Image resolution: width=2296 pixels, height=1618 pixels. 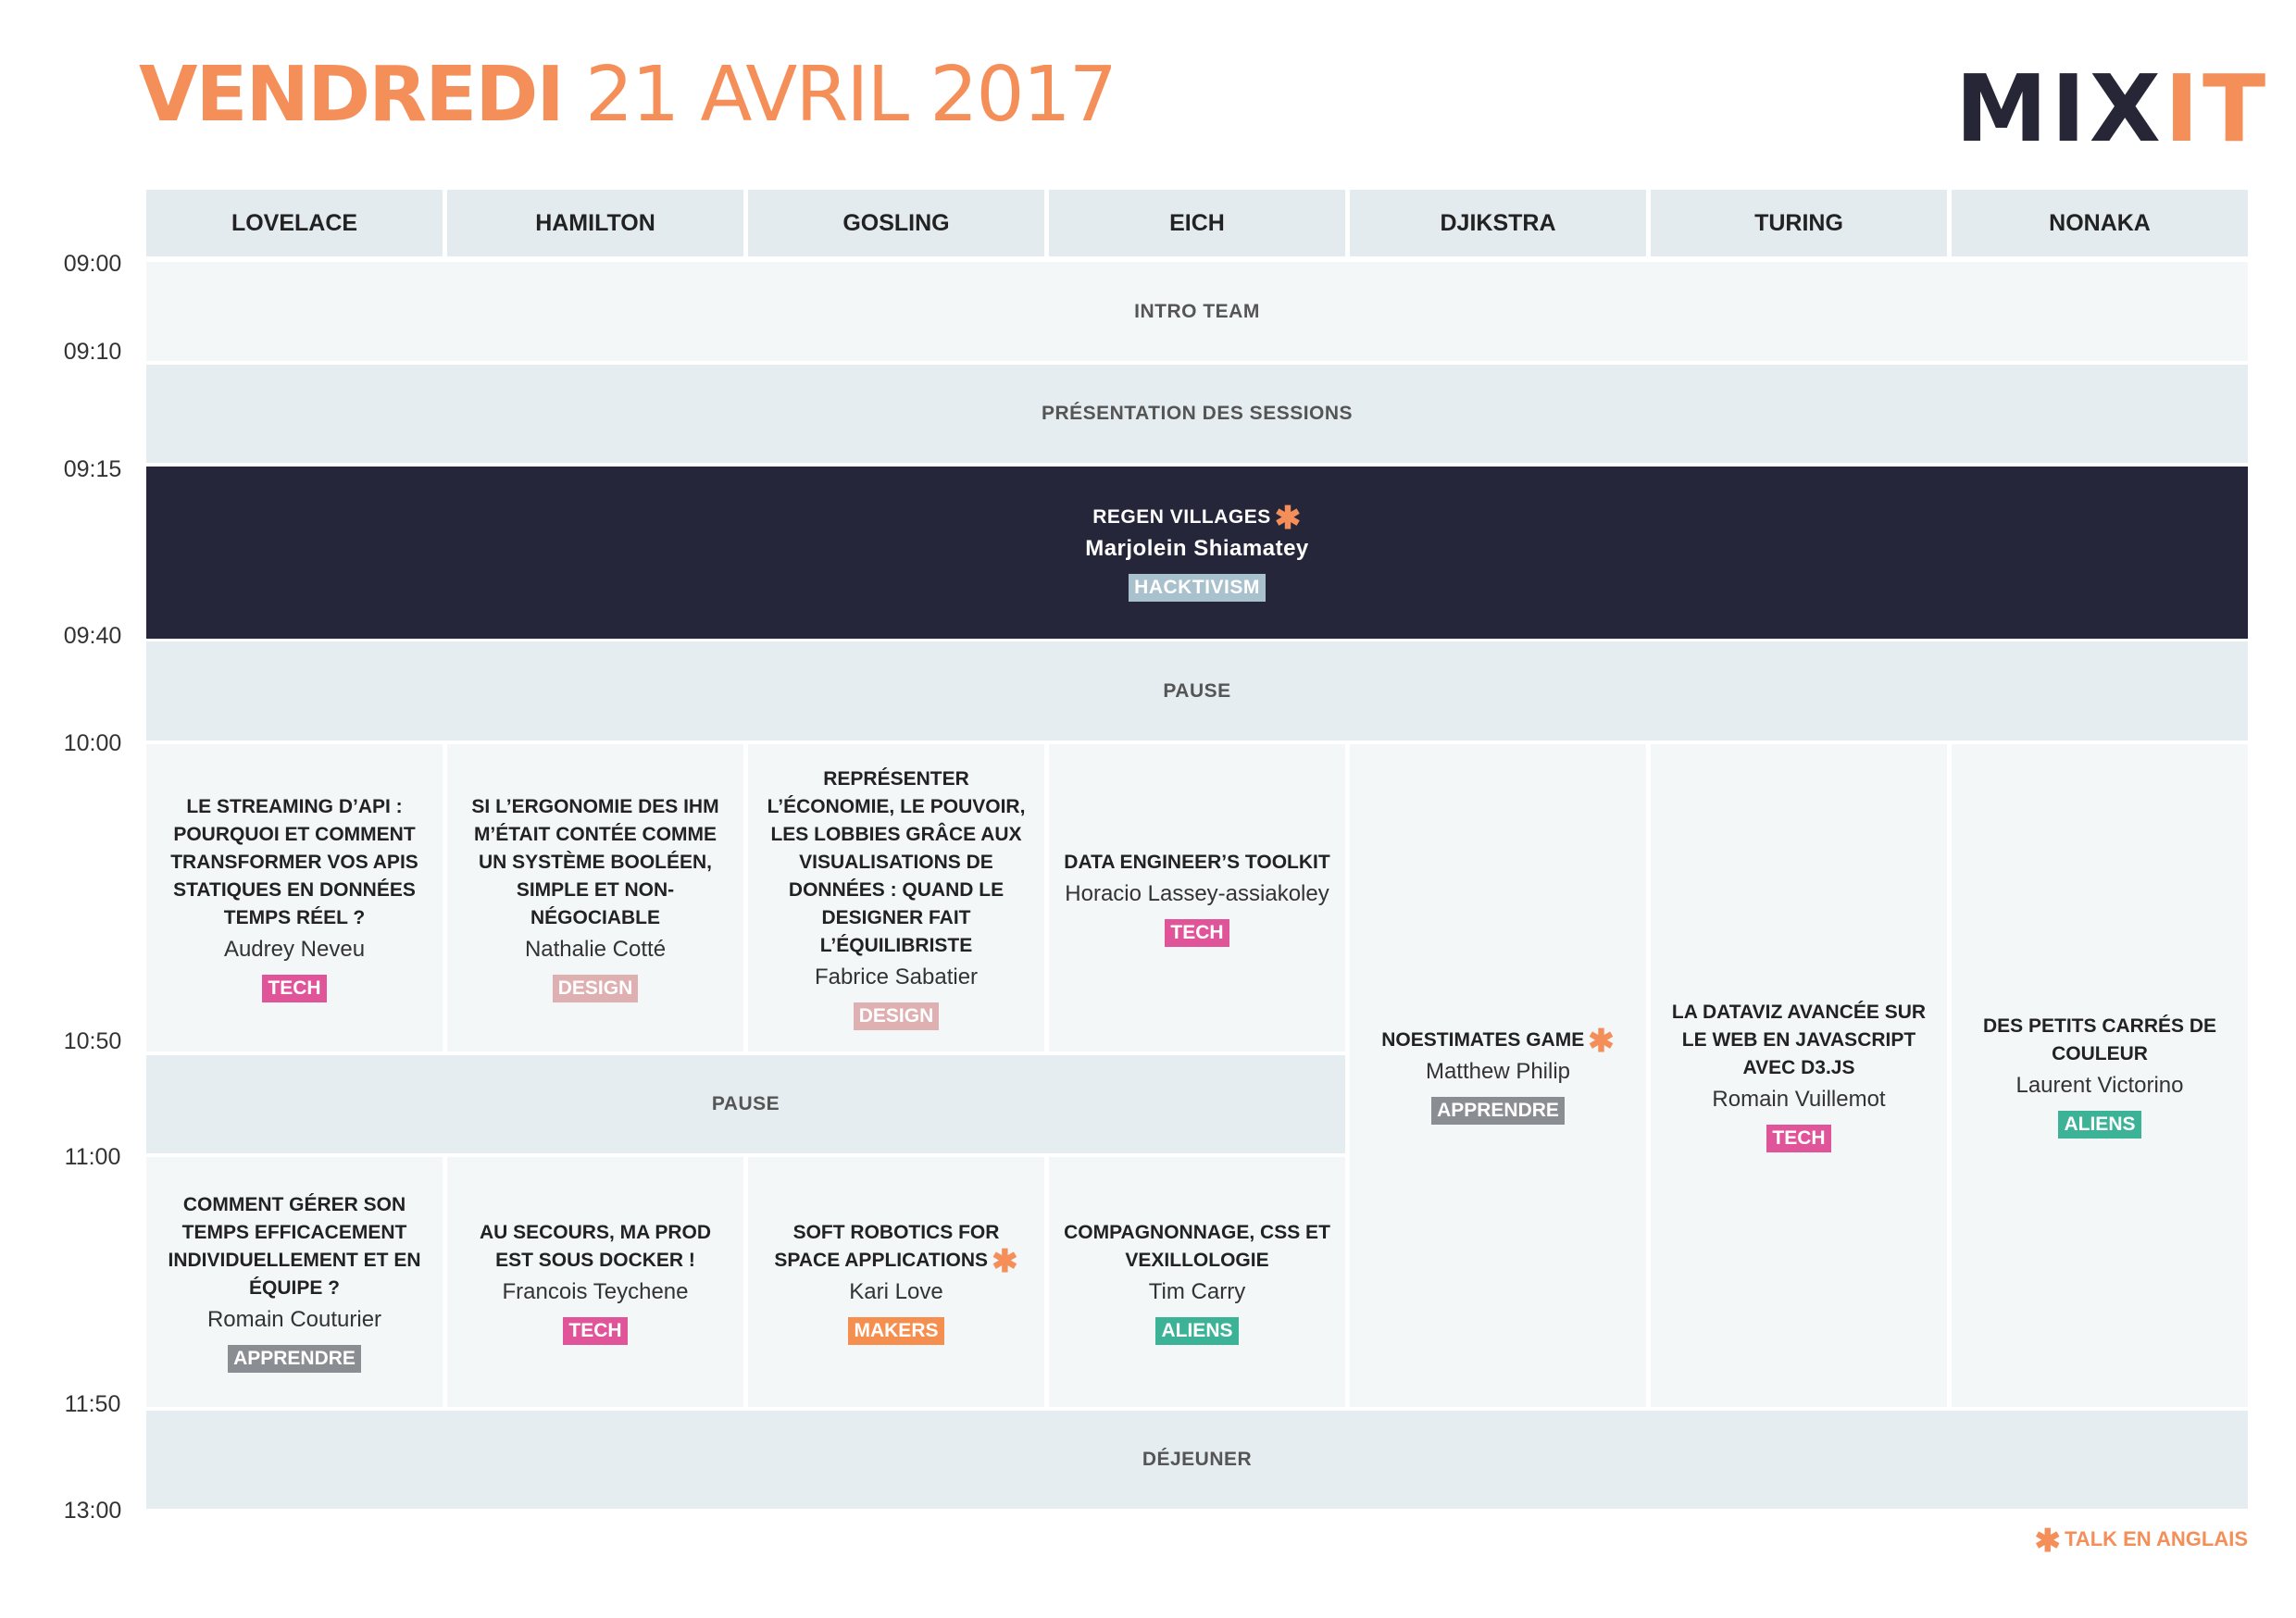 I want to click on time-label: 09:40, so click(x=92, y=636).